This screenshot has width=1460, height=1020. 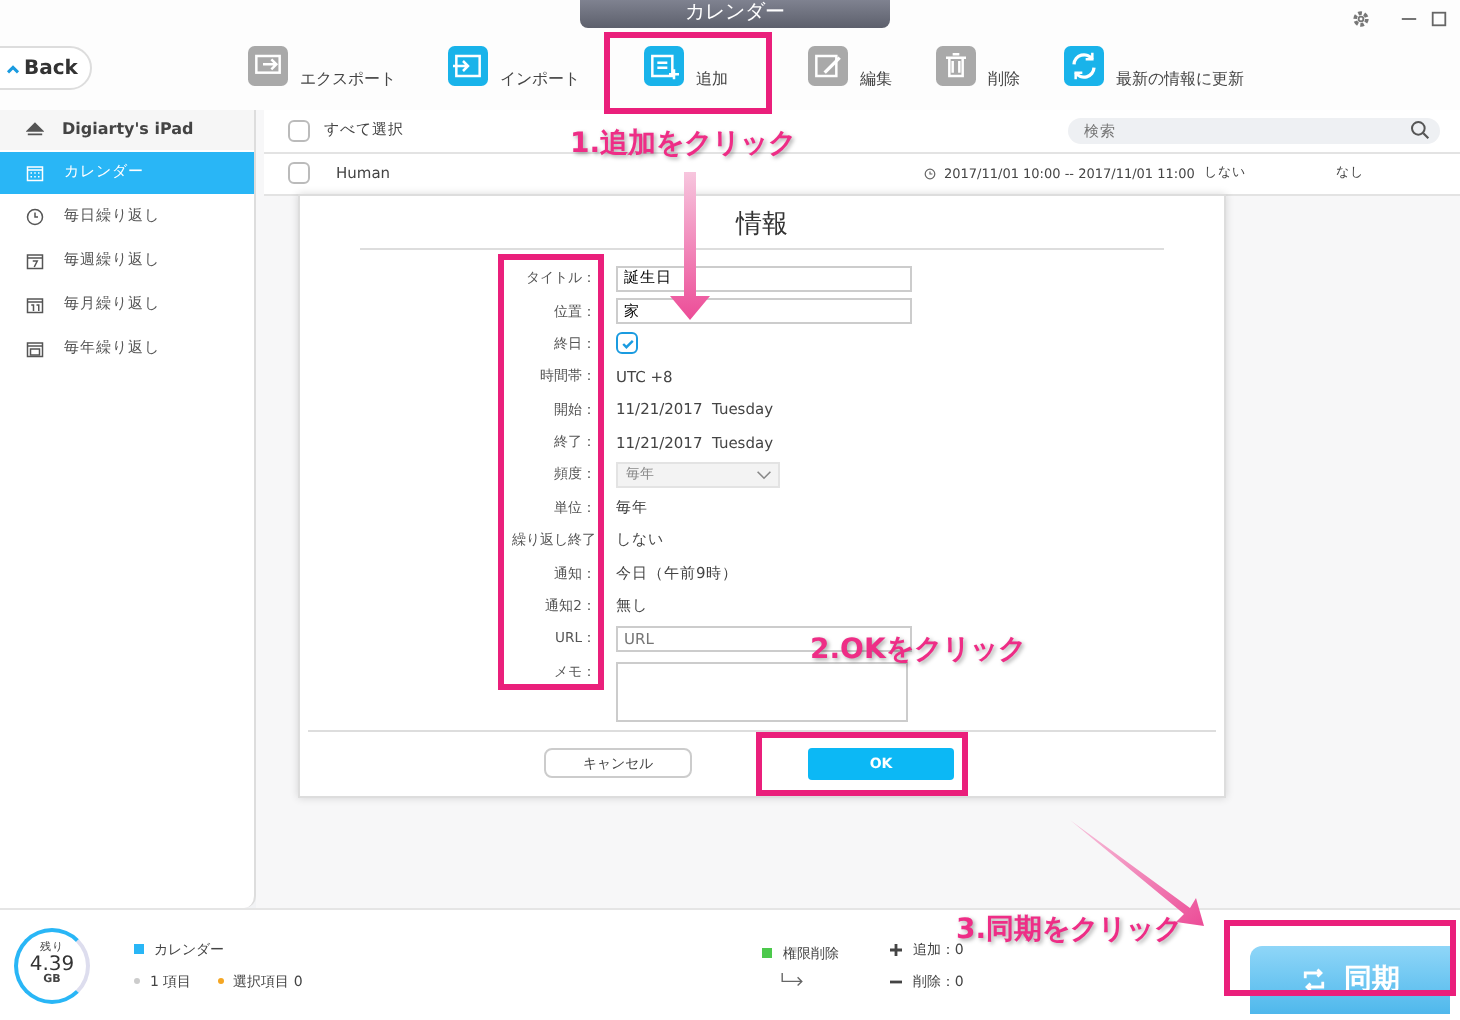 What do you see at coordinates (128, 129) in the screenshot?
I see `device-name: Digiarty's iPad` at bounding box center [128, 129].